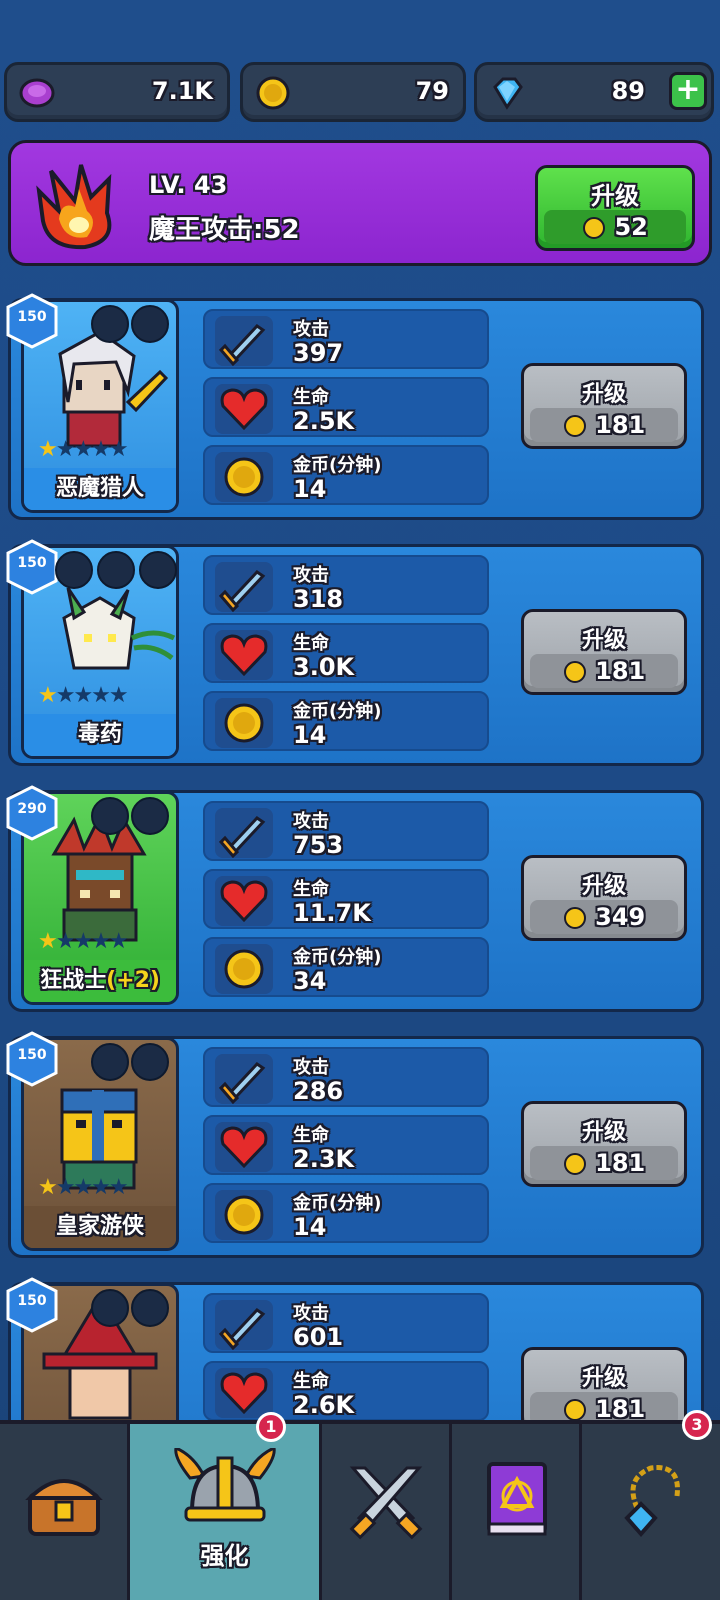  I want to click on upgrade-cost: 52, so click(615, 227).